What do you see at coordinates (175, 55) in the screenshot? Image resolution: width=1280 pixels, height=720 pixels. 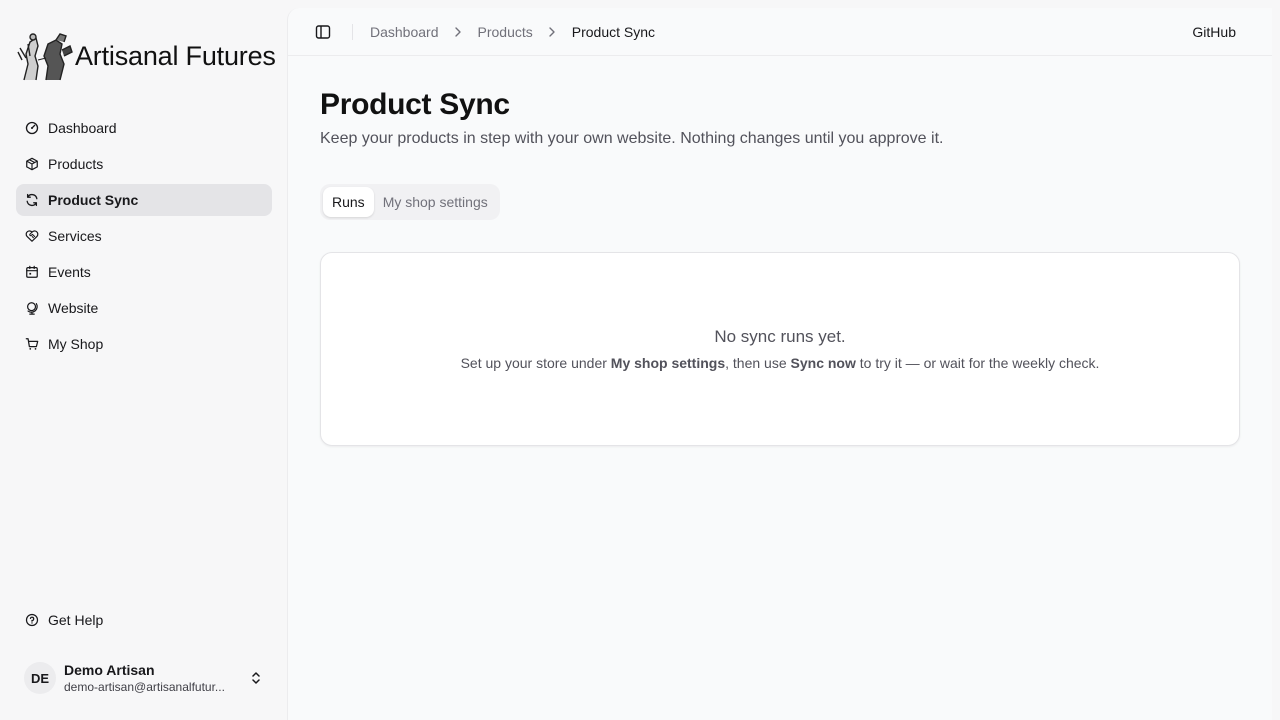 I see `brand-name: Artisanal Futures` at bounding box center [175, 55].